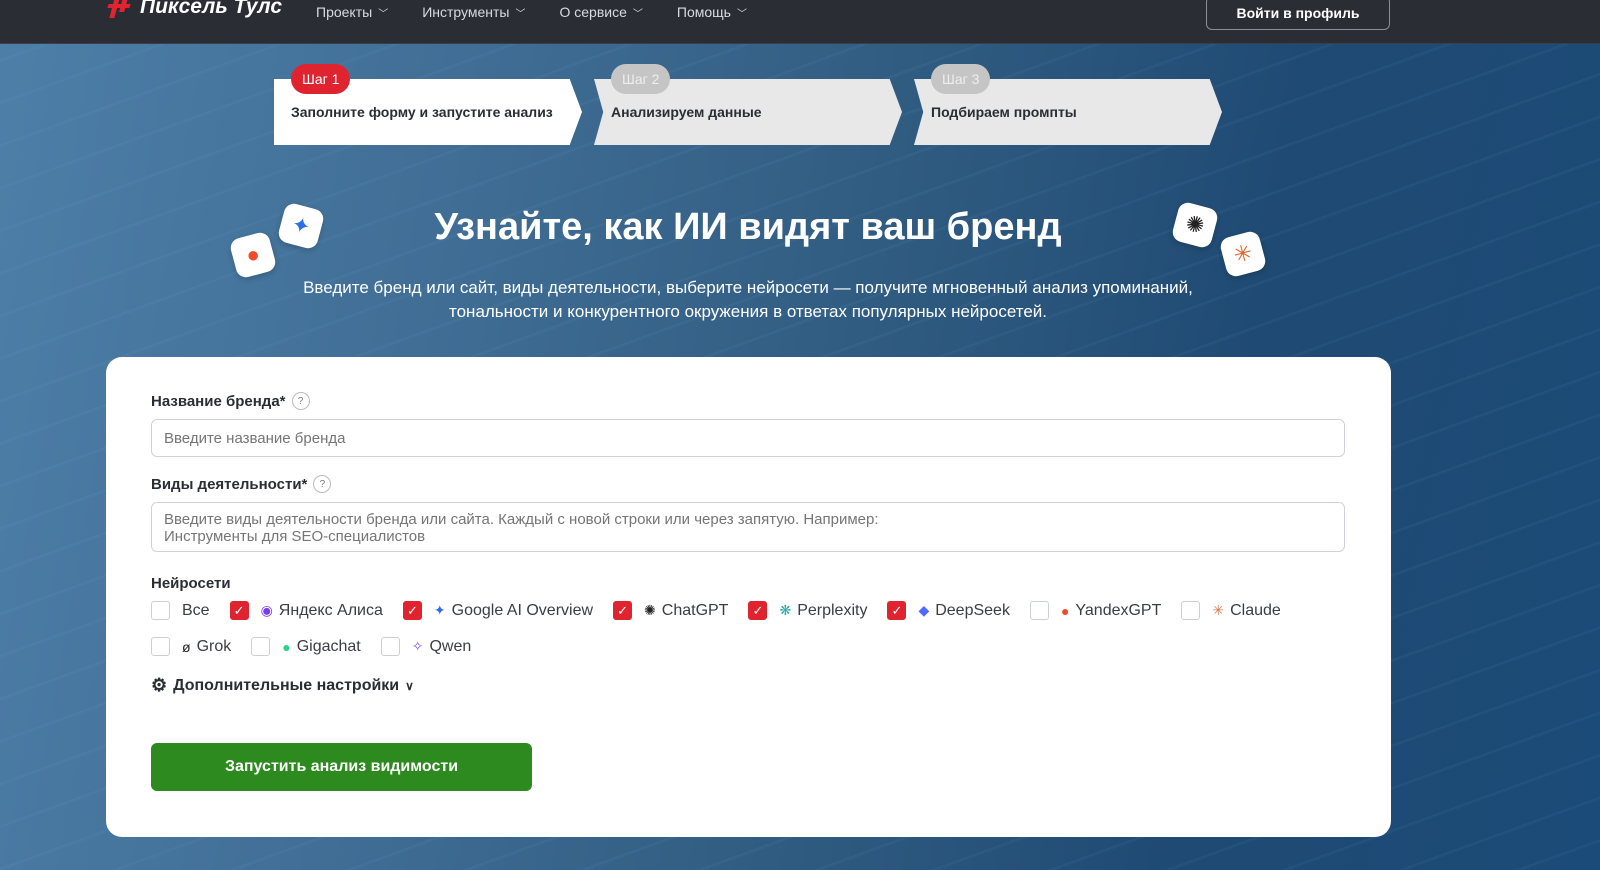  What do you see at coordinates (972, 610) in the screenshot?
I see `network-label: DeepSeek` at bounding box center [972, 610].